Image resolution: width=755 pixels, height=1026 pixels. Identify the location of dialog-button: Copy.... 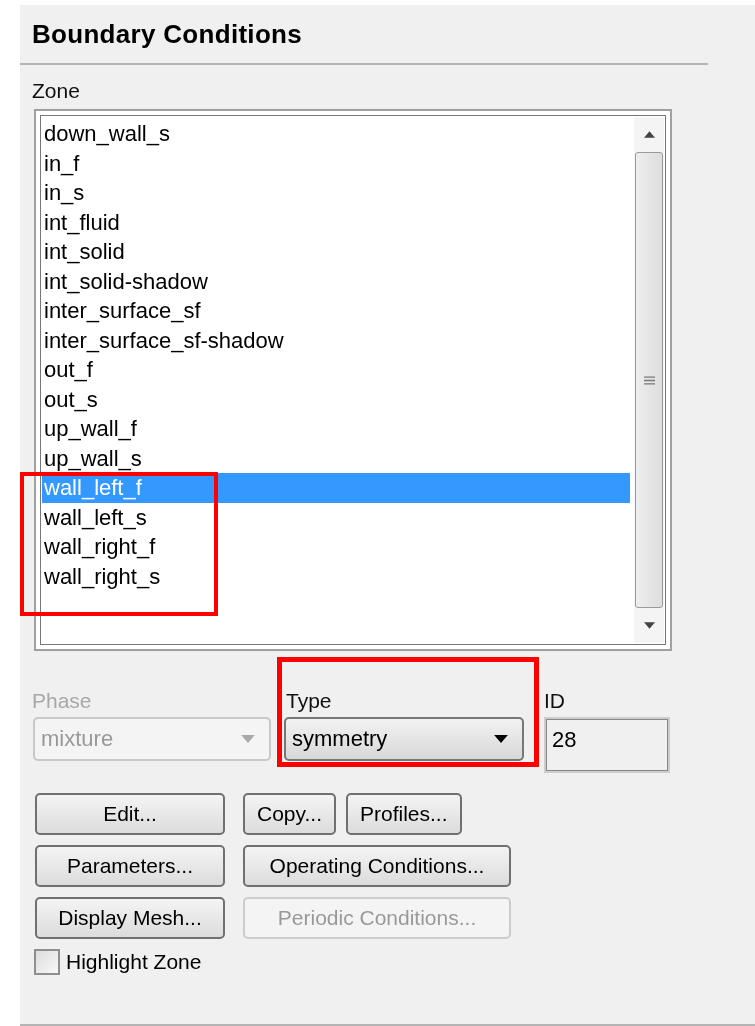
(289, 814).